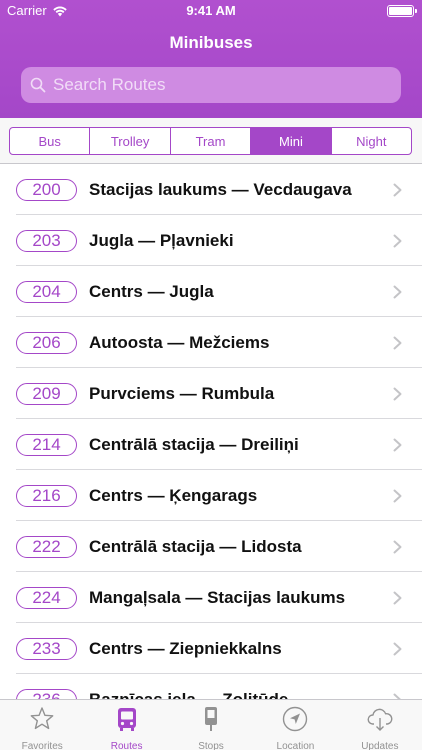  I want to click on route-row: 236 Baznīcas iela — Zolitūde, so click(211, 686).